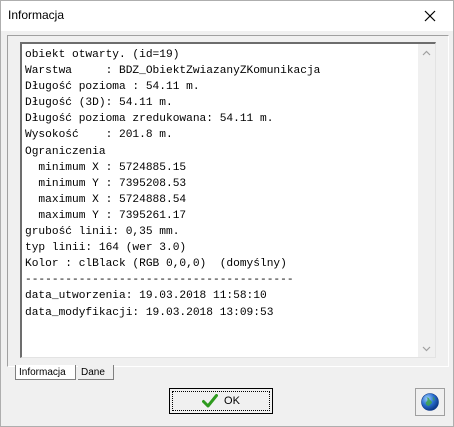 The width and height of the screenshot is (454, 427). Describe the element at coordinates (45, 372) in the screenshot. I see `tab-informacja: Informacja` at that location.